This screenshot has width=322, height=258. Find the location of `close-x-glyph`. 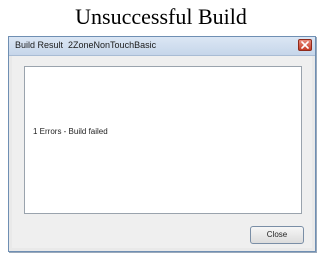

close-x-glyph is located at coordinates (305, 45).